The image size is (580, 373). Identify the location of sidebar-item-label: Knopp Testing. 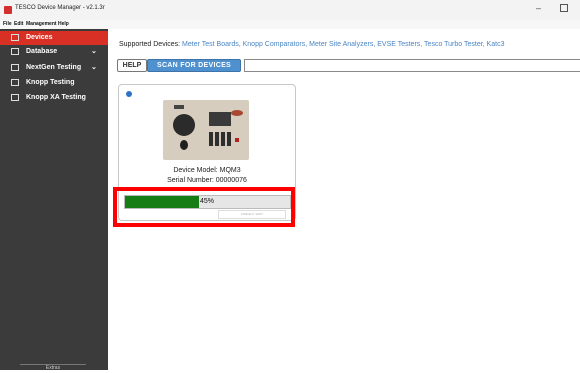
(50, 82).